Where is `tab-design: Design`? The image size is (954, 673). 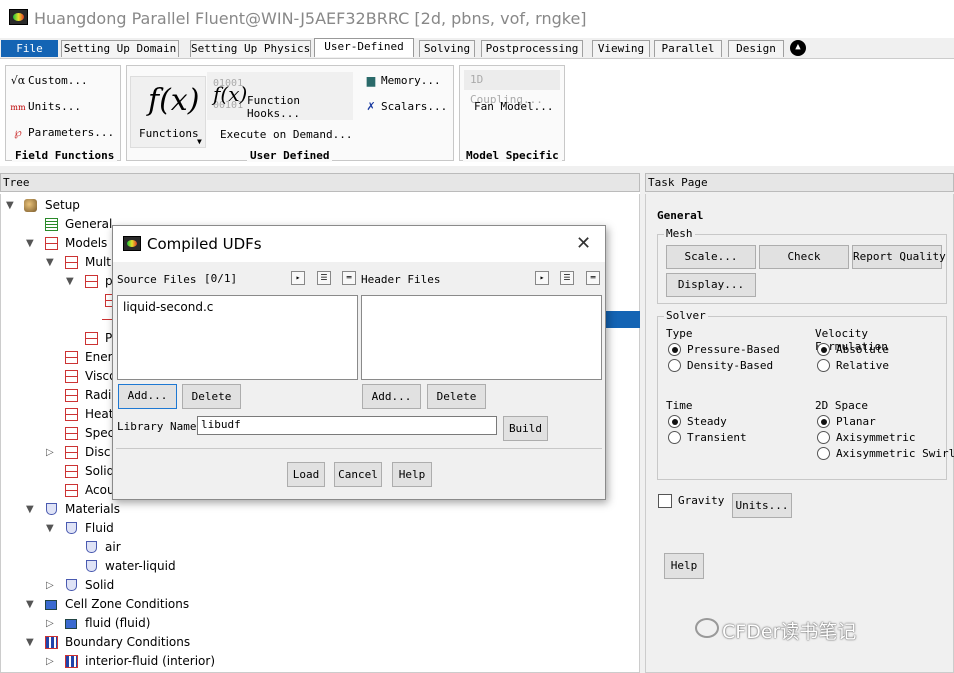
tab-design: Design is located at coordinates (756, 48).